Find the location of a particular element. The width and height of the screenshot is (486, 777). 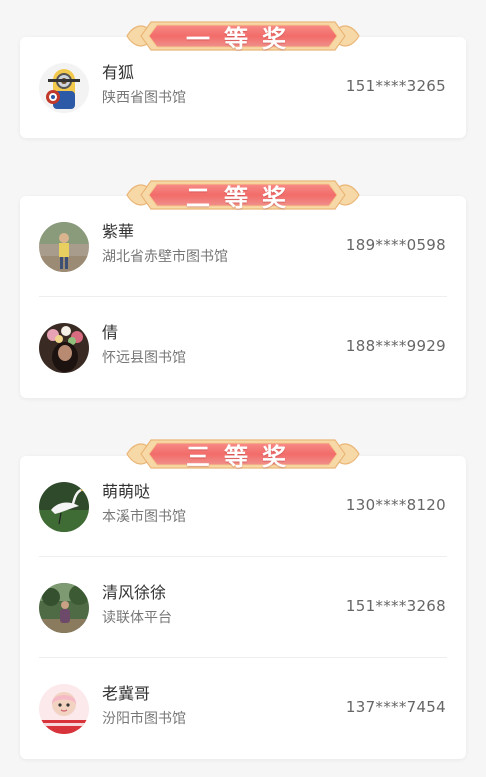

winner-phone: 151****3265 is located at coordinates (395, 86).